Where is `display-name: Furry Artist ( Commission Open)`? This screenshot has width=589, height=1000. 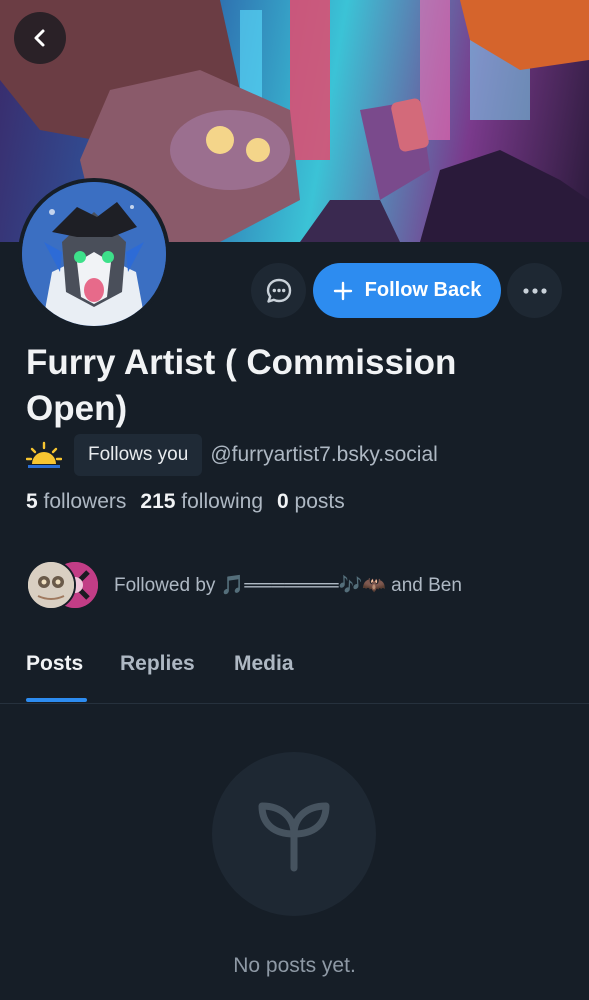
display-name: Furry Artist ( Commission Open) is located at coordinates (241, 385).